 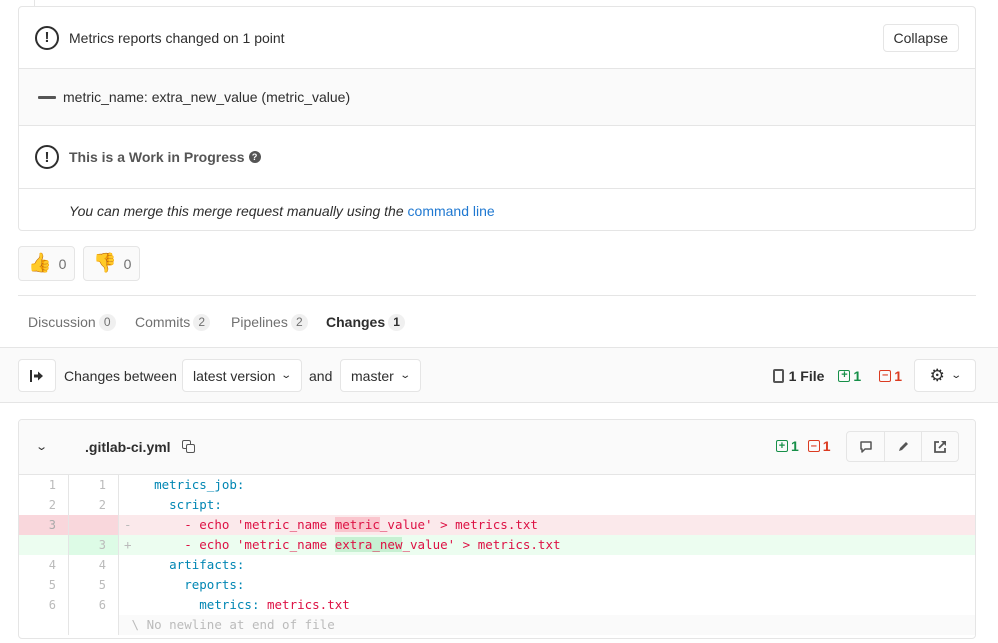 What do you see at coordinates (497, 447) in the screenshot?
I see `diff-file-header: ⌄ .gitlab-ci.yml + 1 – 1` at bounding box center [497, 447].